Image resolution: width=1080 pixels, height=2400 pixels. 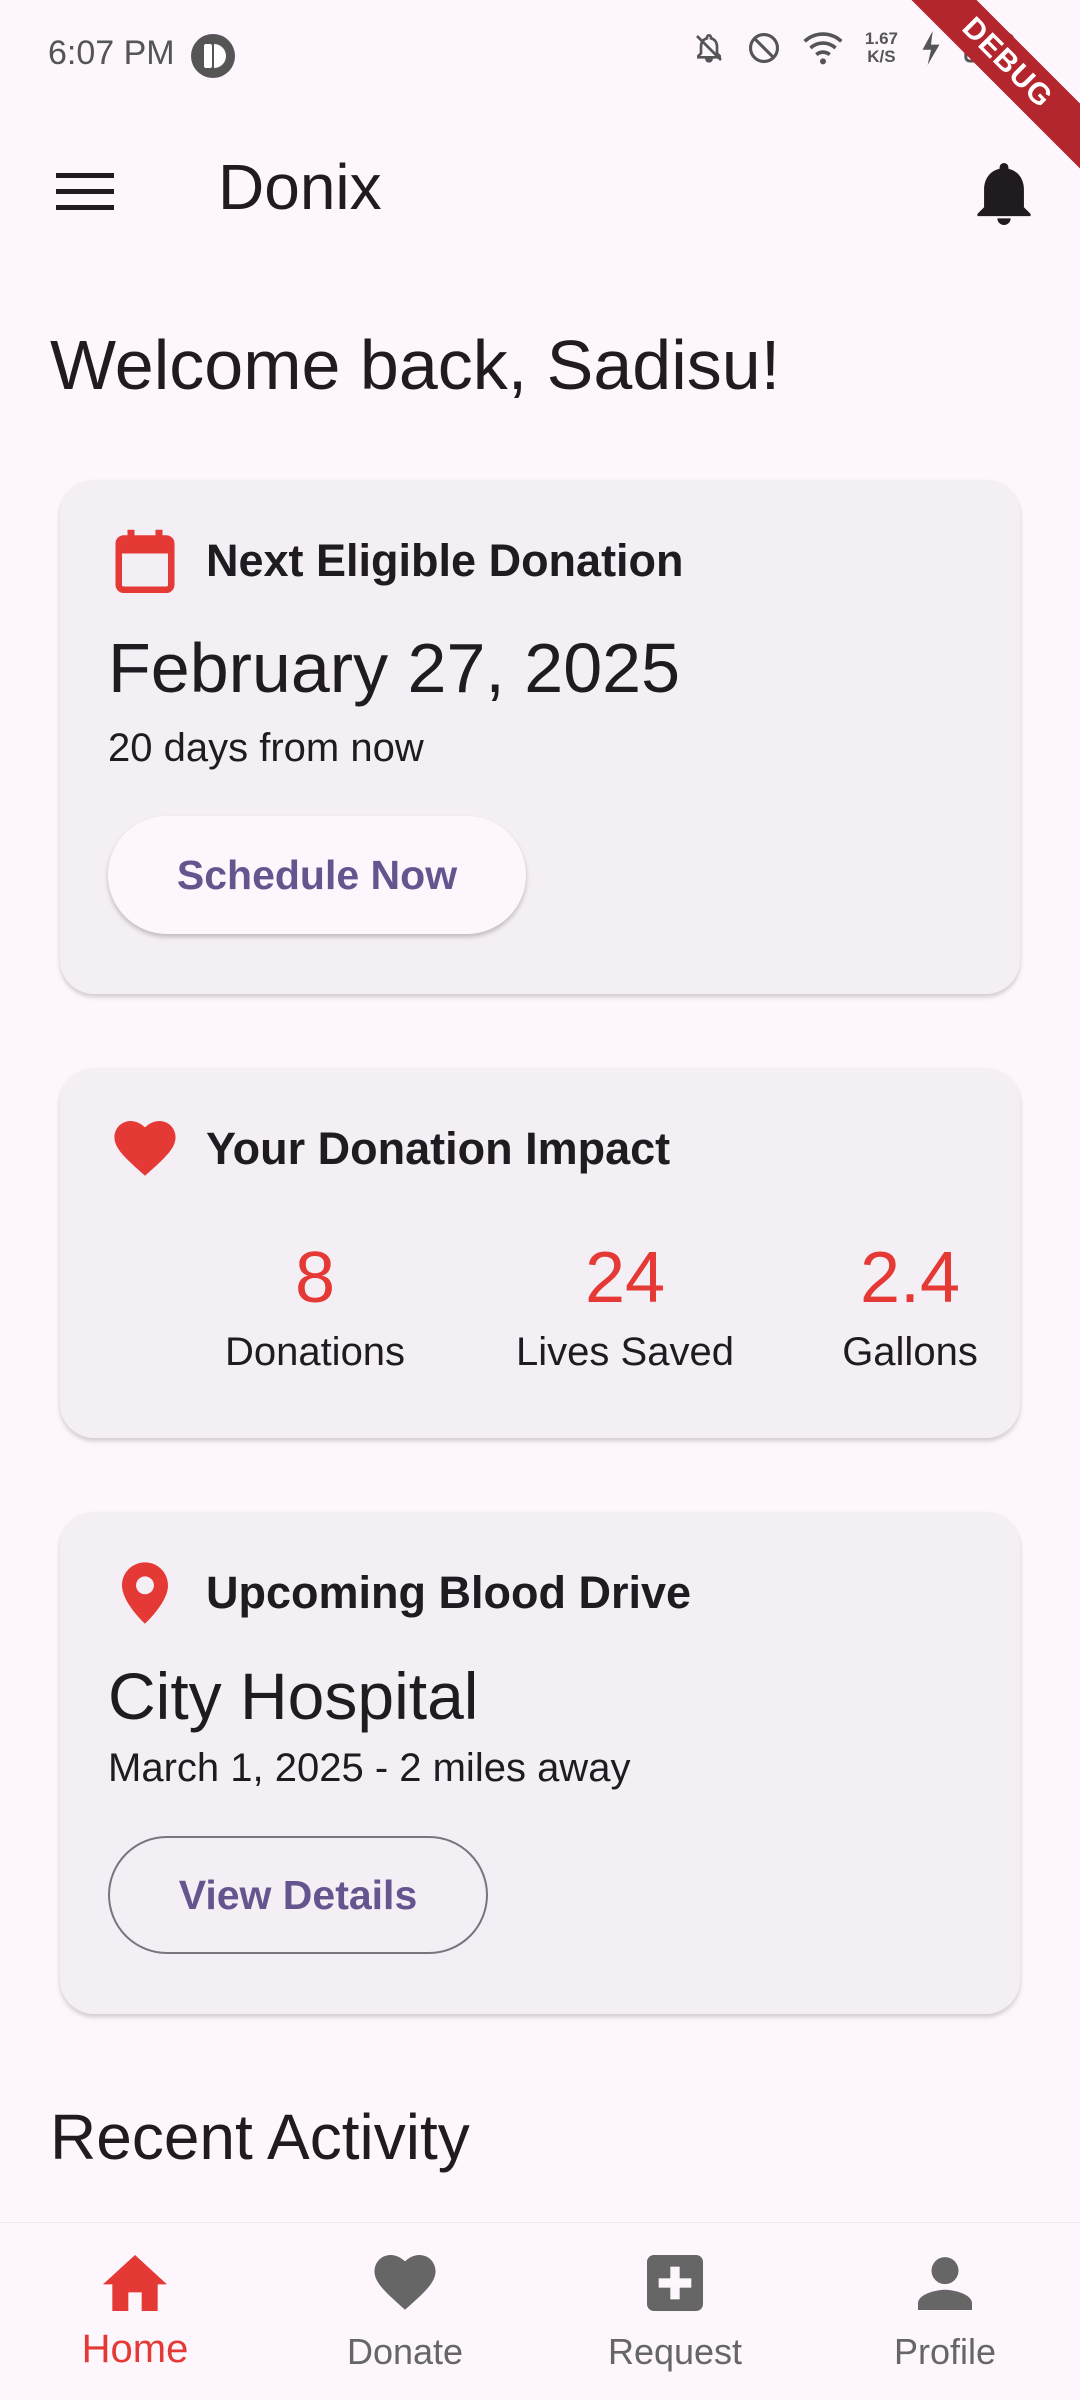 I want to click on person-icon, so click(x=945, y=2283).